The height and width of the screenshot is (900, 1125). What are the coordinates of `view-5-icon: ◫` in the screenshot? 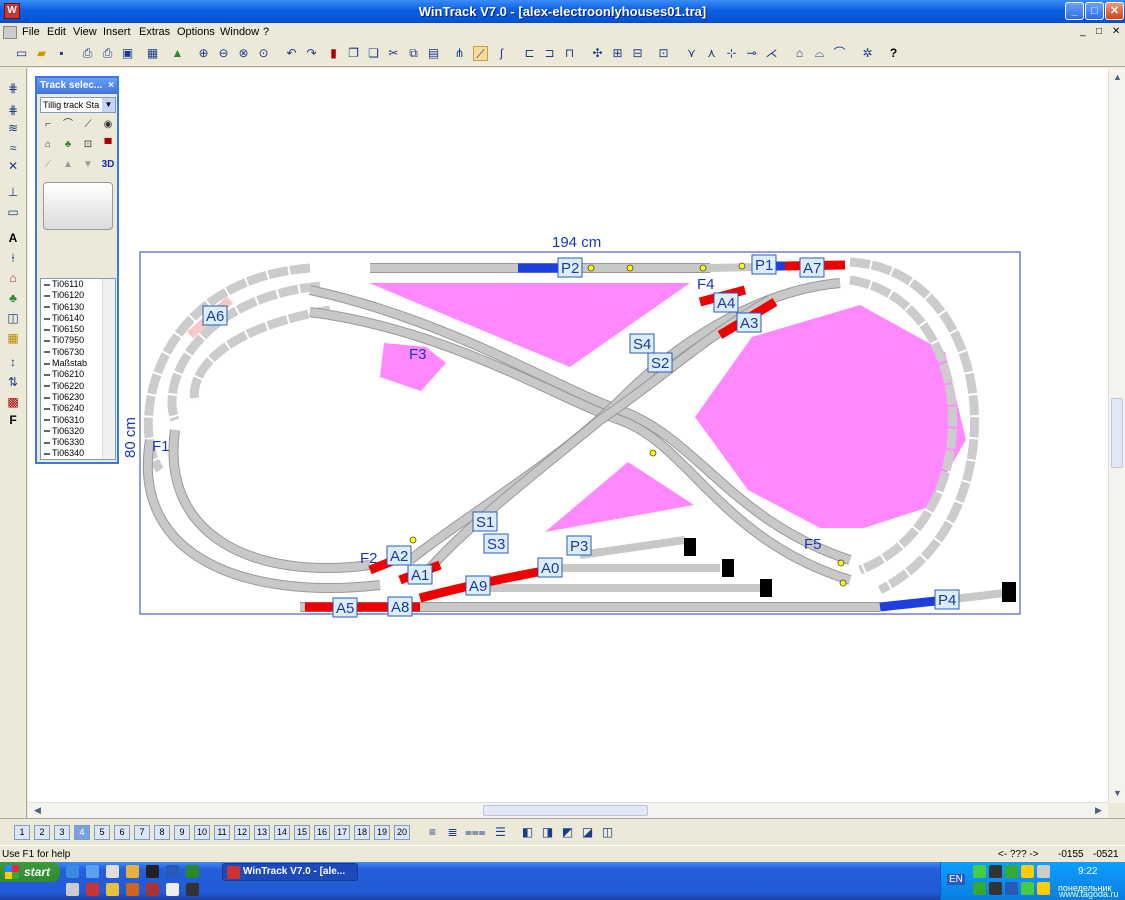 It's located at (607, 832).